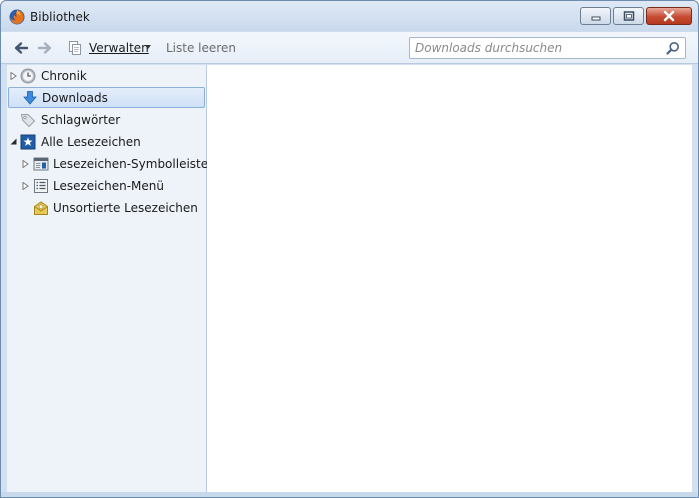 This screenshot has width=699, height=498. I want to click on sidebar-item-all-bookmarks: Alle Lesezeichen, so click(106, 141).